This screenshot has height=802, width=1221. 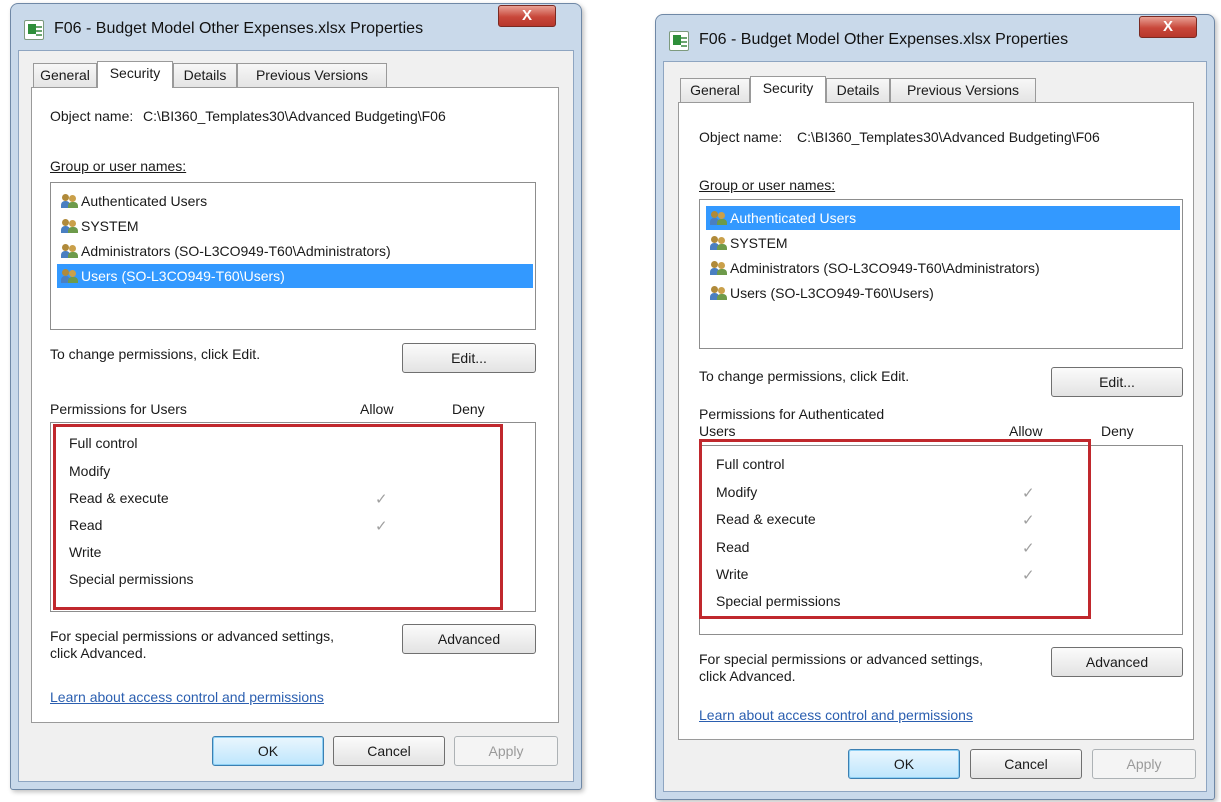 I want to click on permissions-for-label: Permissions for Authenticated, so click(x=792, y=414).